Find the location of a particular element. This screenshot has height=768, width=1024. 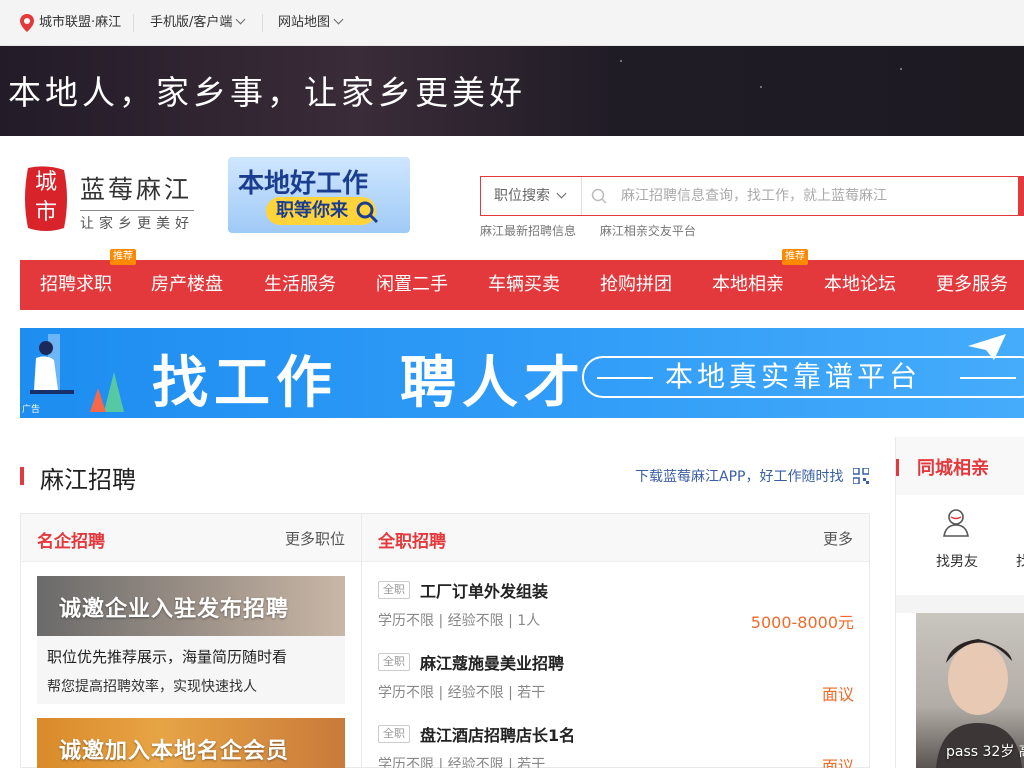

nav-item-housing: 房产楼盘 is located at coordinates (187, 285).